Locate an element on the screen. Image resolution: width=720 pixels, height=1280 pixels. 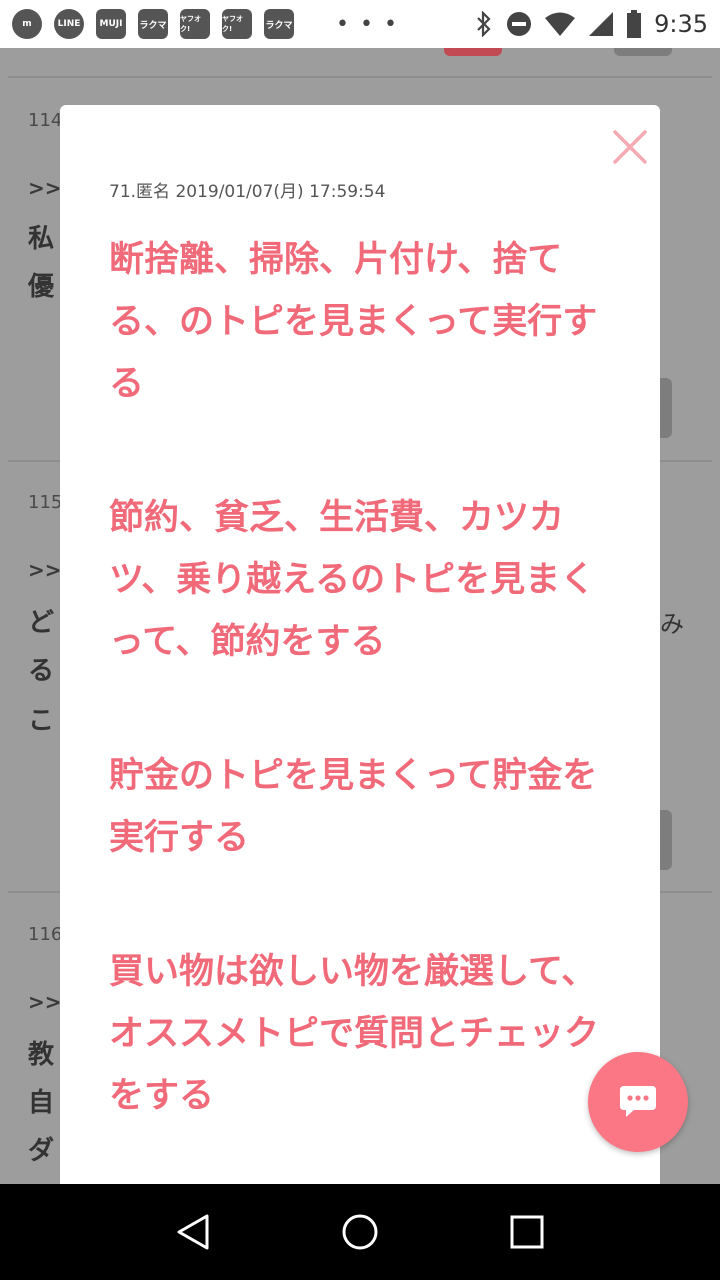
comment-text: 教 is located at coordinates (41, 1055).